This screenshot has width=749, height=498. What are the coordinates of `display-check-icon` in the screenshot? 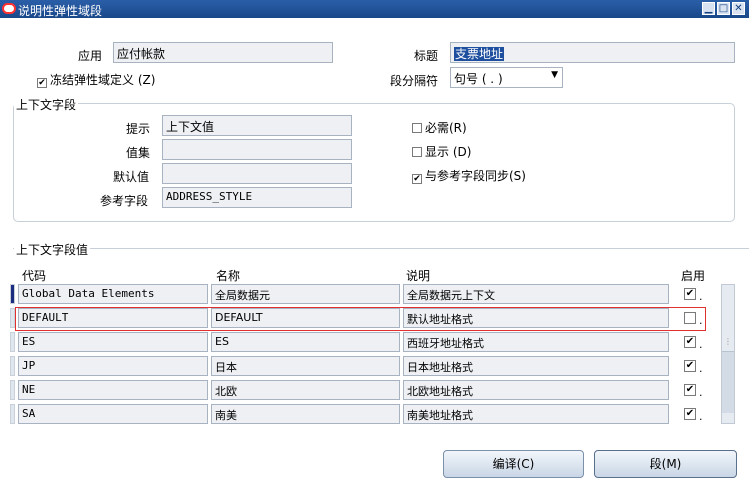 It's located at (417, 152).